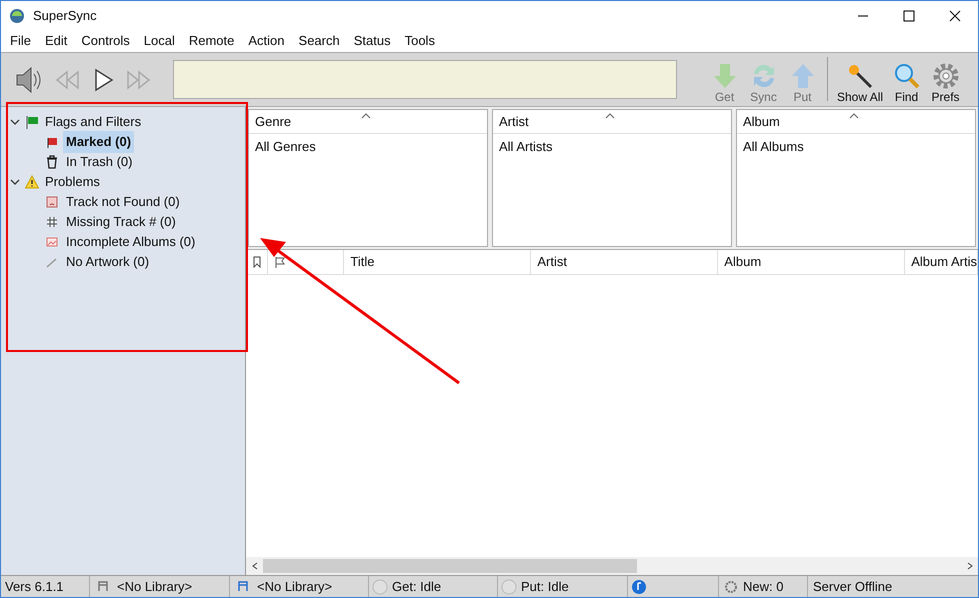 This screenshot has width=979, height=598. What do you see at coordinates (362, 262) in the screenshot?
I see `column-header: Title` at bounding box center [362, 262].